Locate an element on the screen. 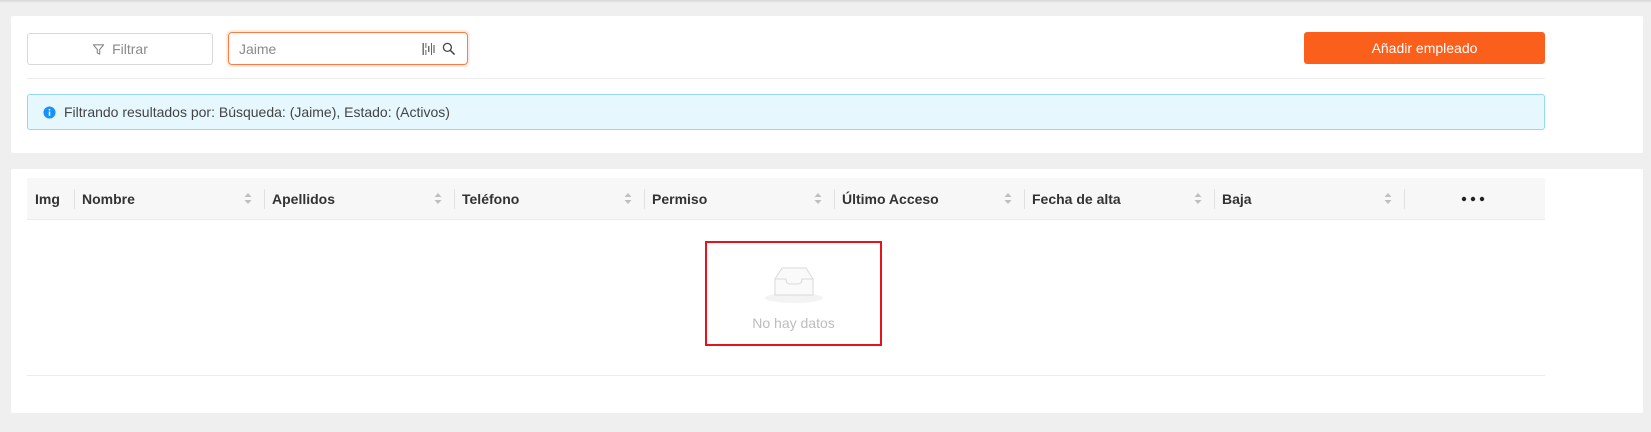 Image resolution: width=1651 pixels, height=432 pixels. filter-icon is located at coordinates (98, 49).